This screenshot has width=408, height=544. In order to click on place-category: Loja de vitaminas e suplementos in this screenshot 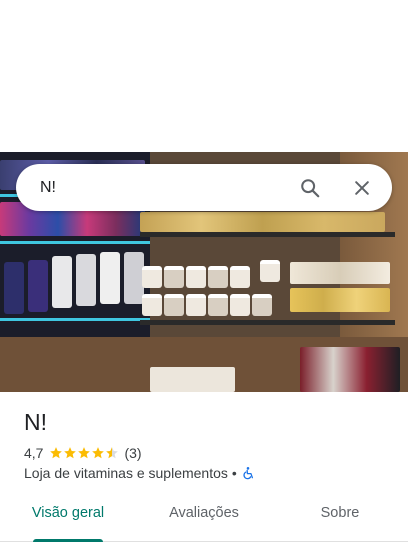, I will do `click(126, 473)`.